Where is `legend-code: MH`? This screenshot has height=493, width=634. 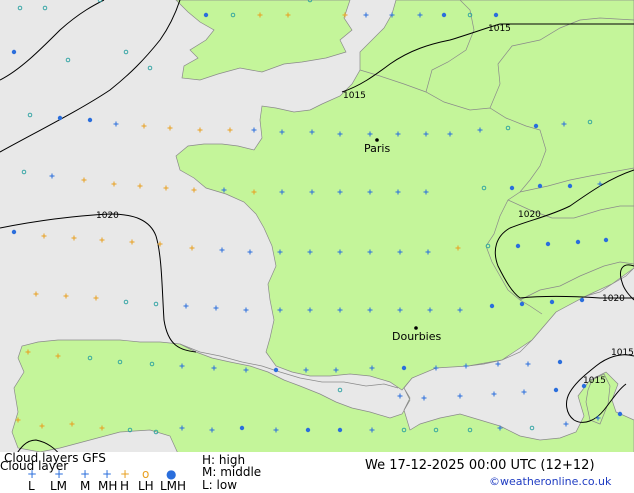 legend-code: MH is located at coordinates (107, 486).